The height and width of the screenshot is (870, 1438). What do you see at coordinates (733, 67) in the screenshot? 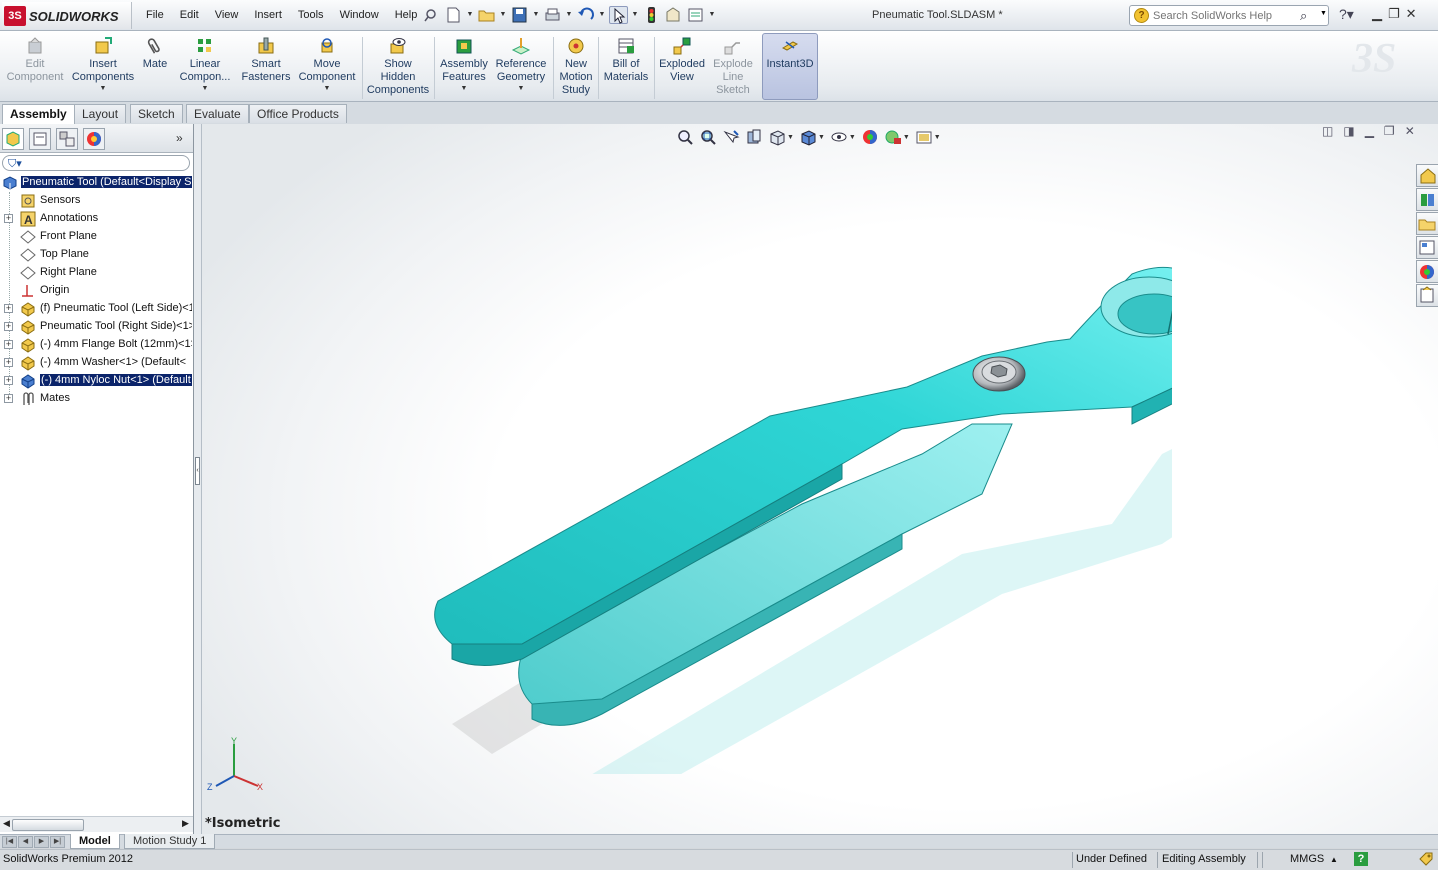
I see `explode-line-sketch-button: Explode Line Sketch` at bounding box center [733, 67].